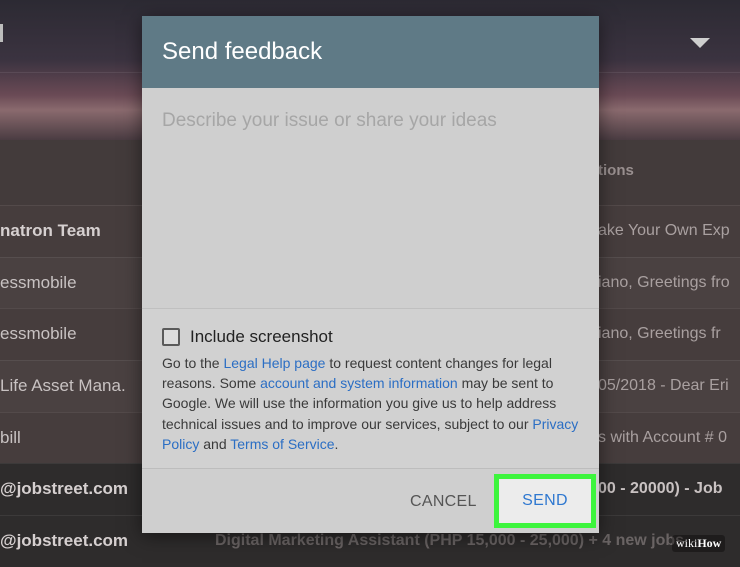 The width and height of the screenshot is (740, 567). What do you see at coordinates (193, 363) in the screenshot?
I see `legal-text: Go to the` at bounding box center [193, 363].